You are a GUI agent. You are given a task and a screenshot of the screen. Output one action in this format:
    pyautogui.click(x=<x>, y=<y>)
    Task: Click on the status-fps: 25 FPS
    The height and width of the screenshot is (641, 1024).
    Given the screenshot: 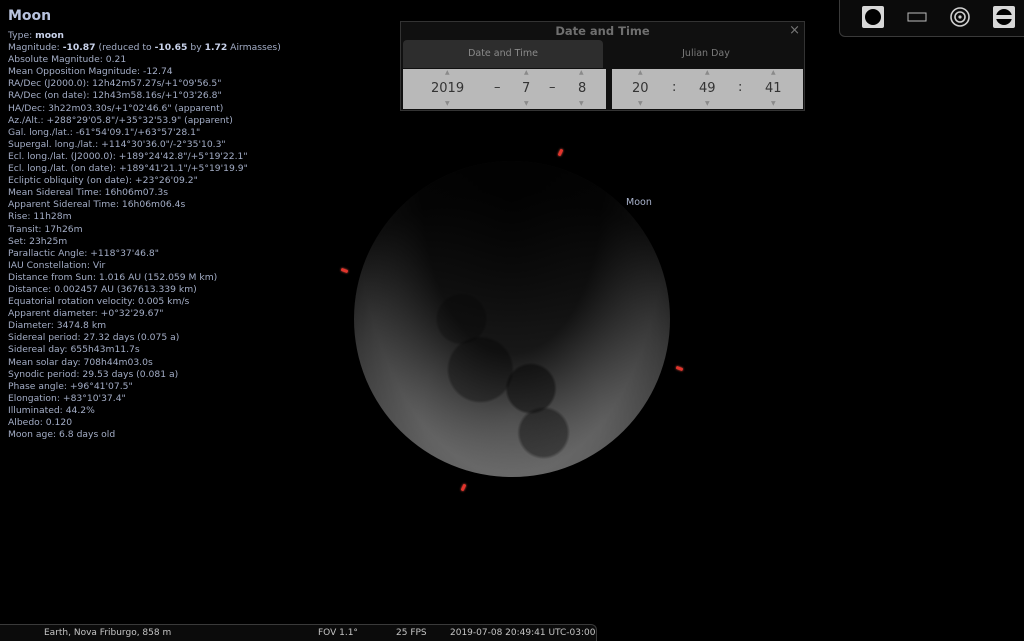 What is the action you would take?
    pyautogui.click(x=411, y=633)
    